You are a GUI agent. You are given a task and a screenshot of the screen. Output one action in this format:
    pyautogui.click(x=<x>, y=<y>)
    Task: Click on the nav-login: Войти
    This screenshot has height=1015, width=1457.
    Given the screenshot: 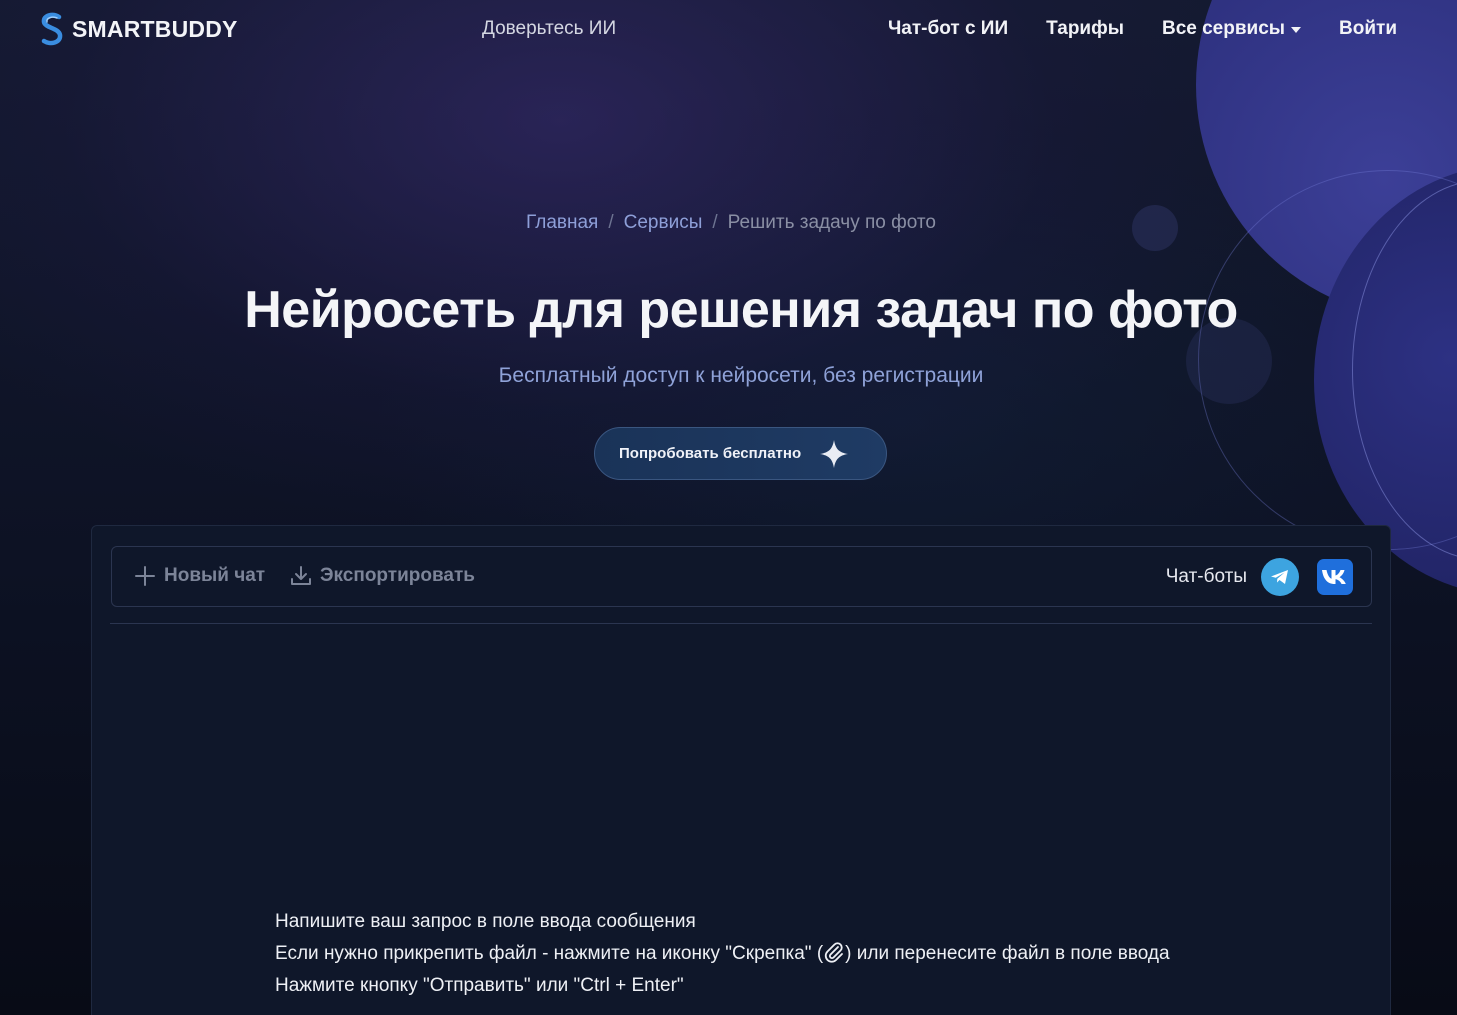 What is the action you would take?
    pyautogui.click(x=1368, y=29)
    